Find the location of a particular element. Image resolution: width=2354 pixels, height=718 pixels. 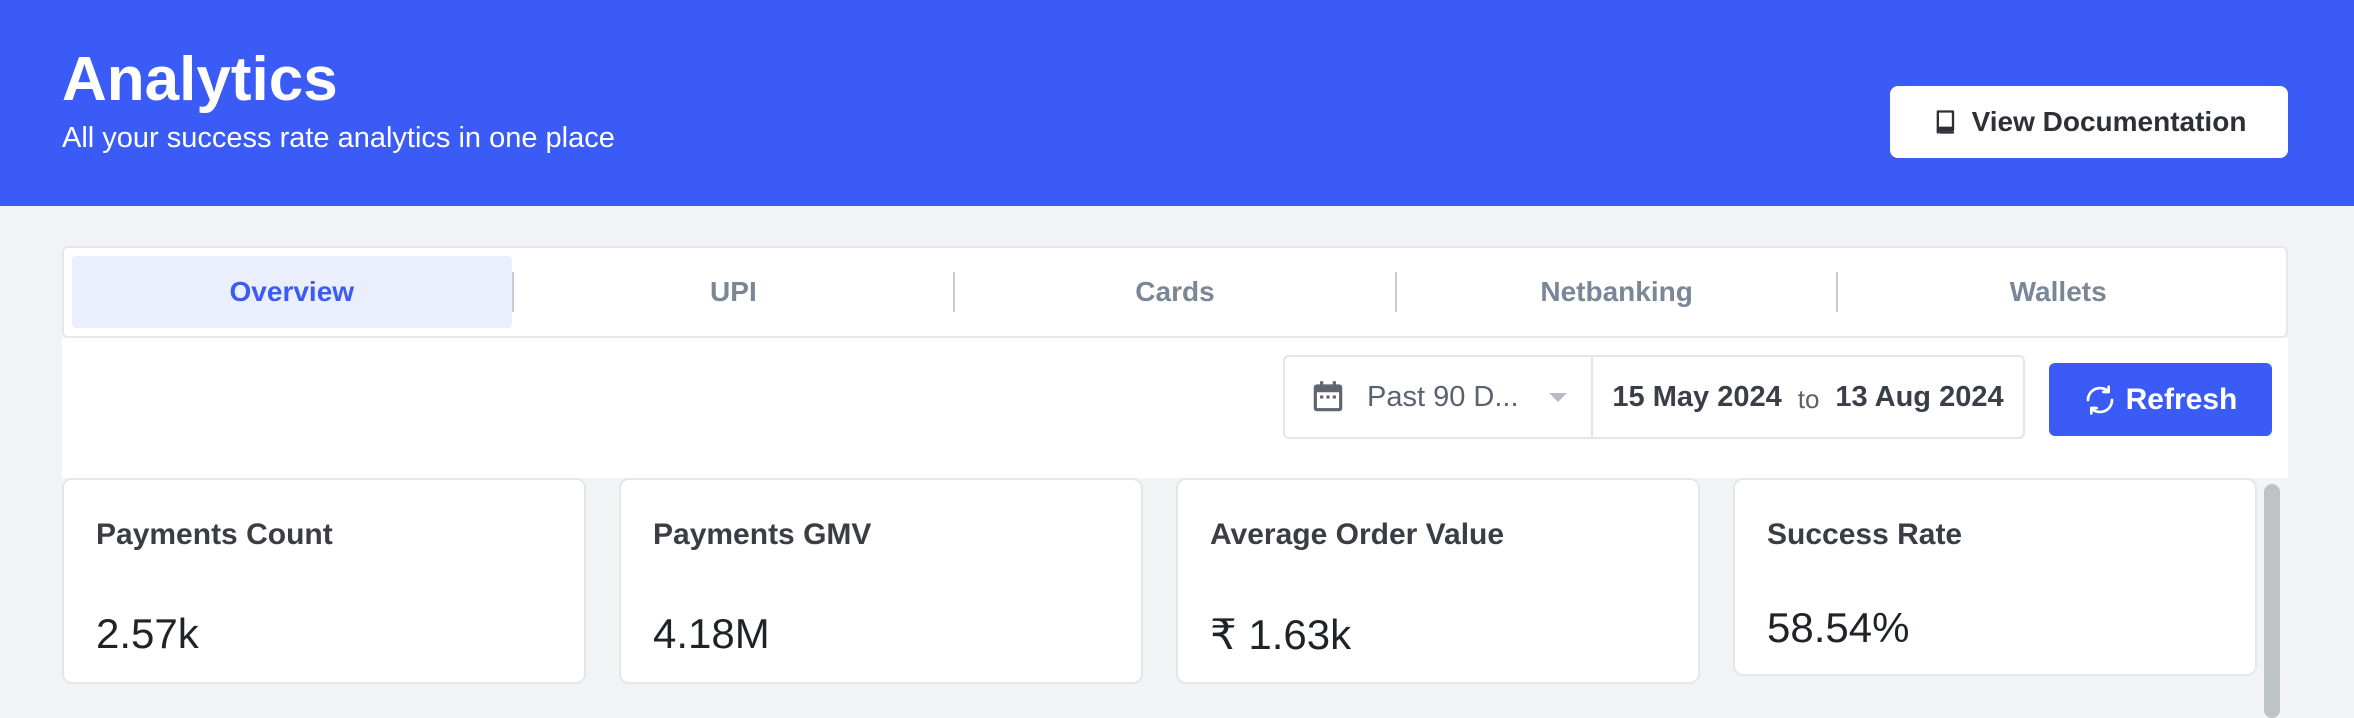

tab-netbanking: Netbanking is located at coordinates (1617, 292).